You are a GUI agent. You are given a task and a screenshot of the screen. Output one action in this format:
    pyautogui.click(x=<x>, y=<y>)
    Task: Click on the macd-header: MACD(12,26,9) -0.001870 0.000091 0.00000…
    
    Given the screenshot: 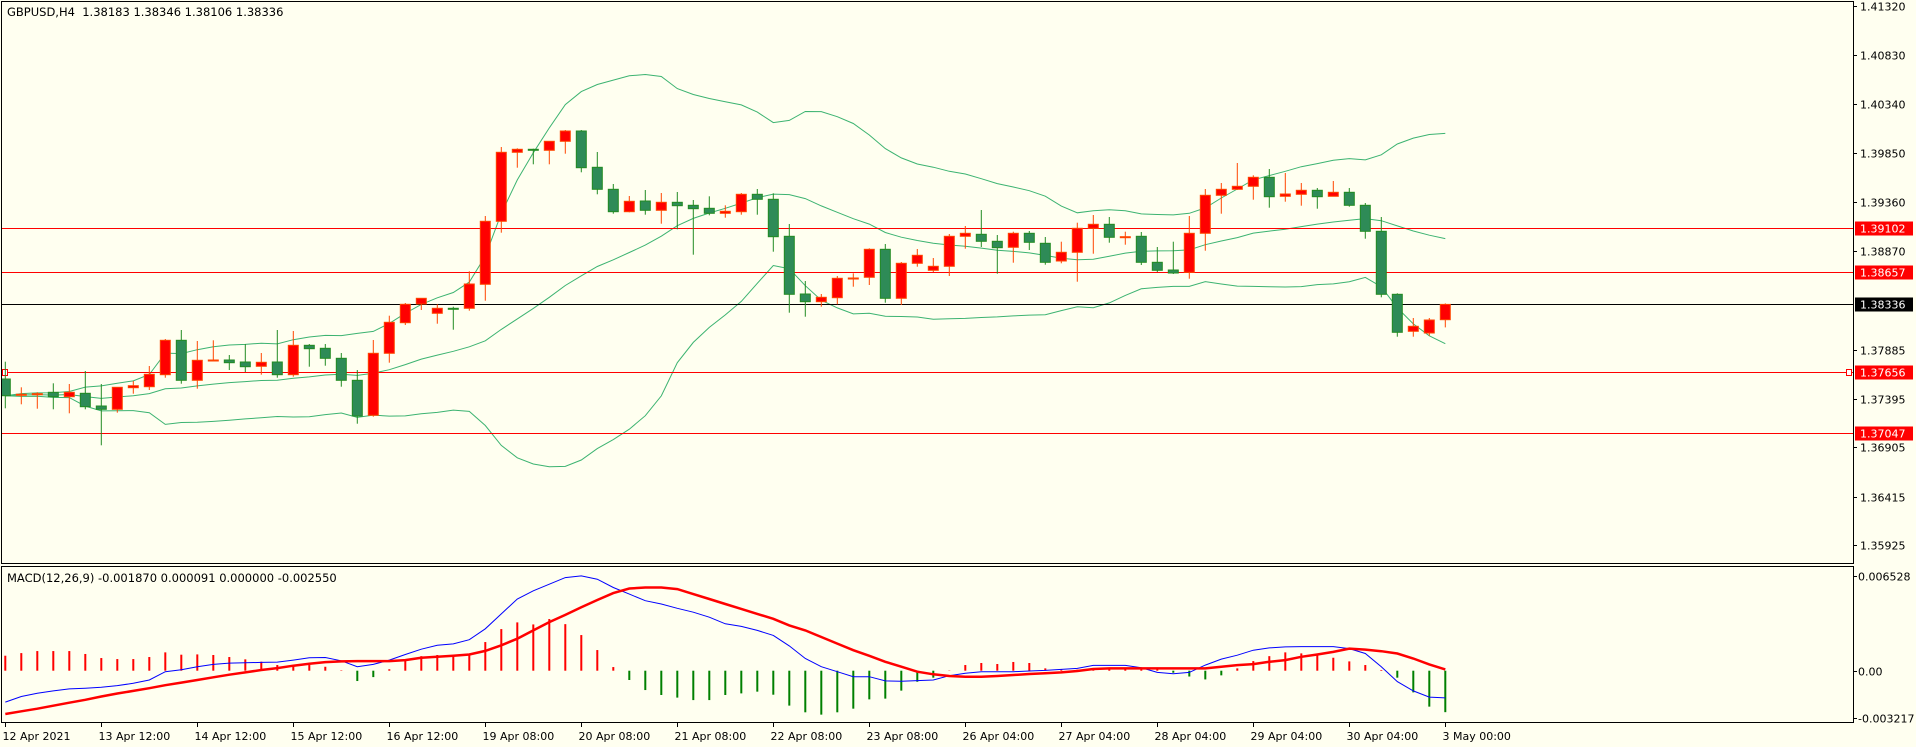 What is the action you would take?
    pyautogui.click(x=172, y=578)
    